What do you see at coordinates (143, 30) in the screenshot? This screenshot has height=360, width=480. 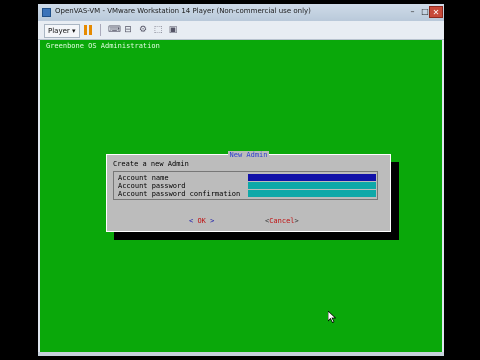 I see `settings-icon: ⚙` at bounding box center [143, 30].